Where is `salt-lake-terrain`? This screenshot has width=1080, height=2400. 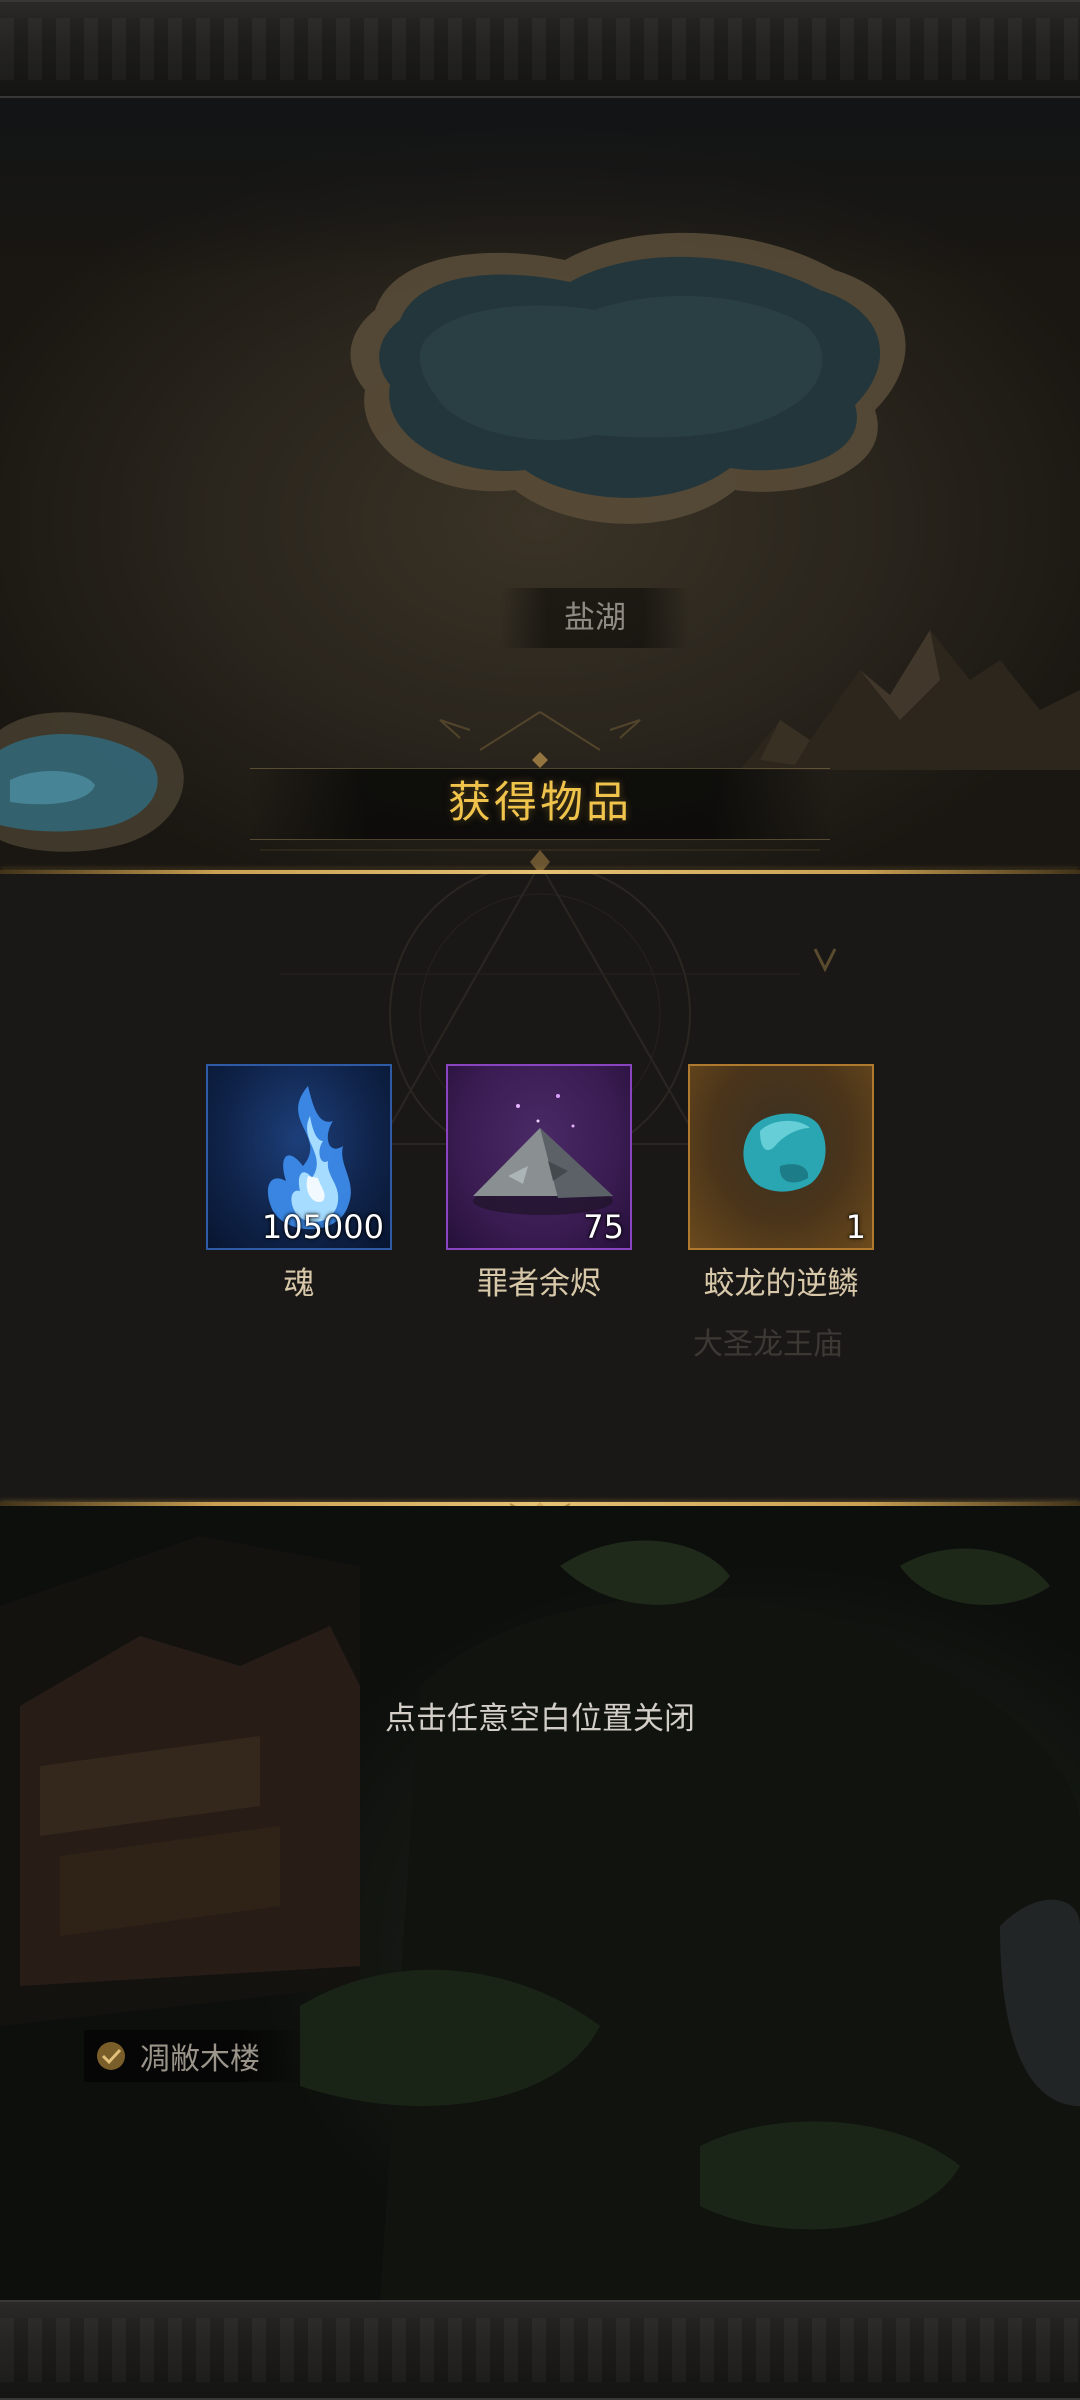 salt-lake-terrain is located at coordinates (630, 380).